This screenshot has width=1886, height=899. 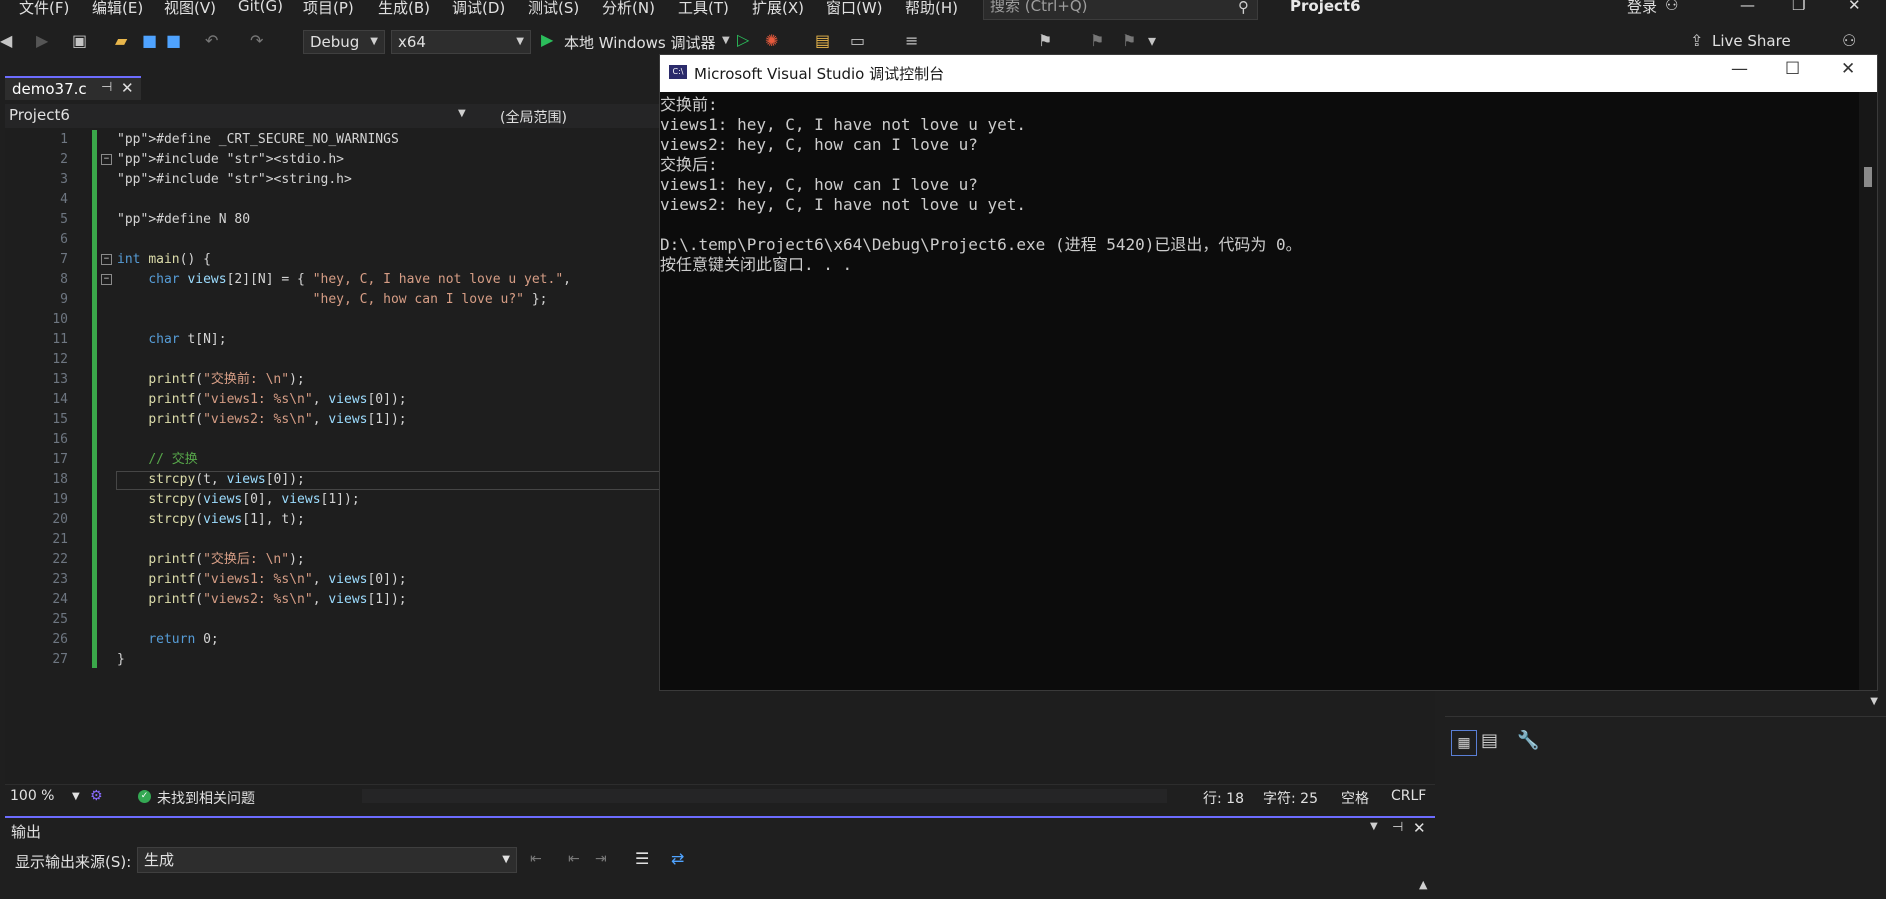 What do you see at coordinates (330, 620) in the screenshot?
I see `code-line: 25` at bounding box center [330, 620].